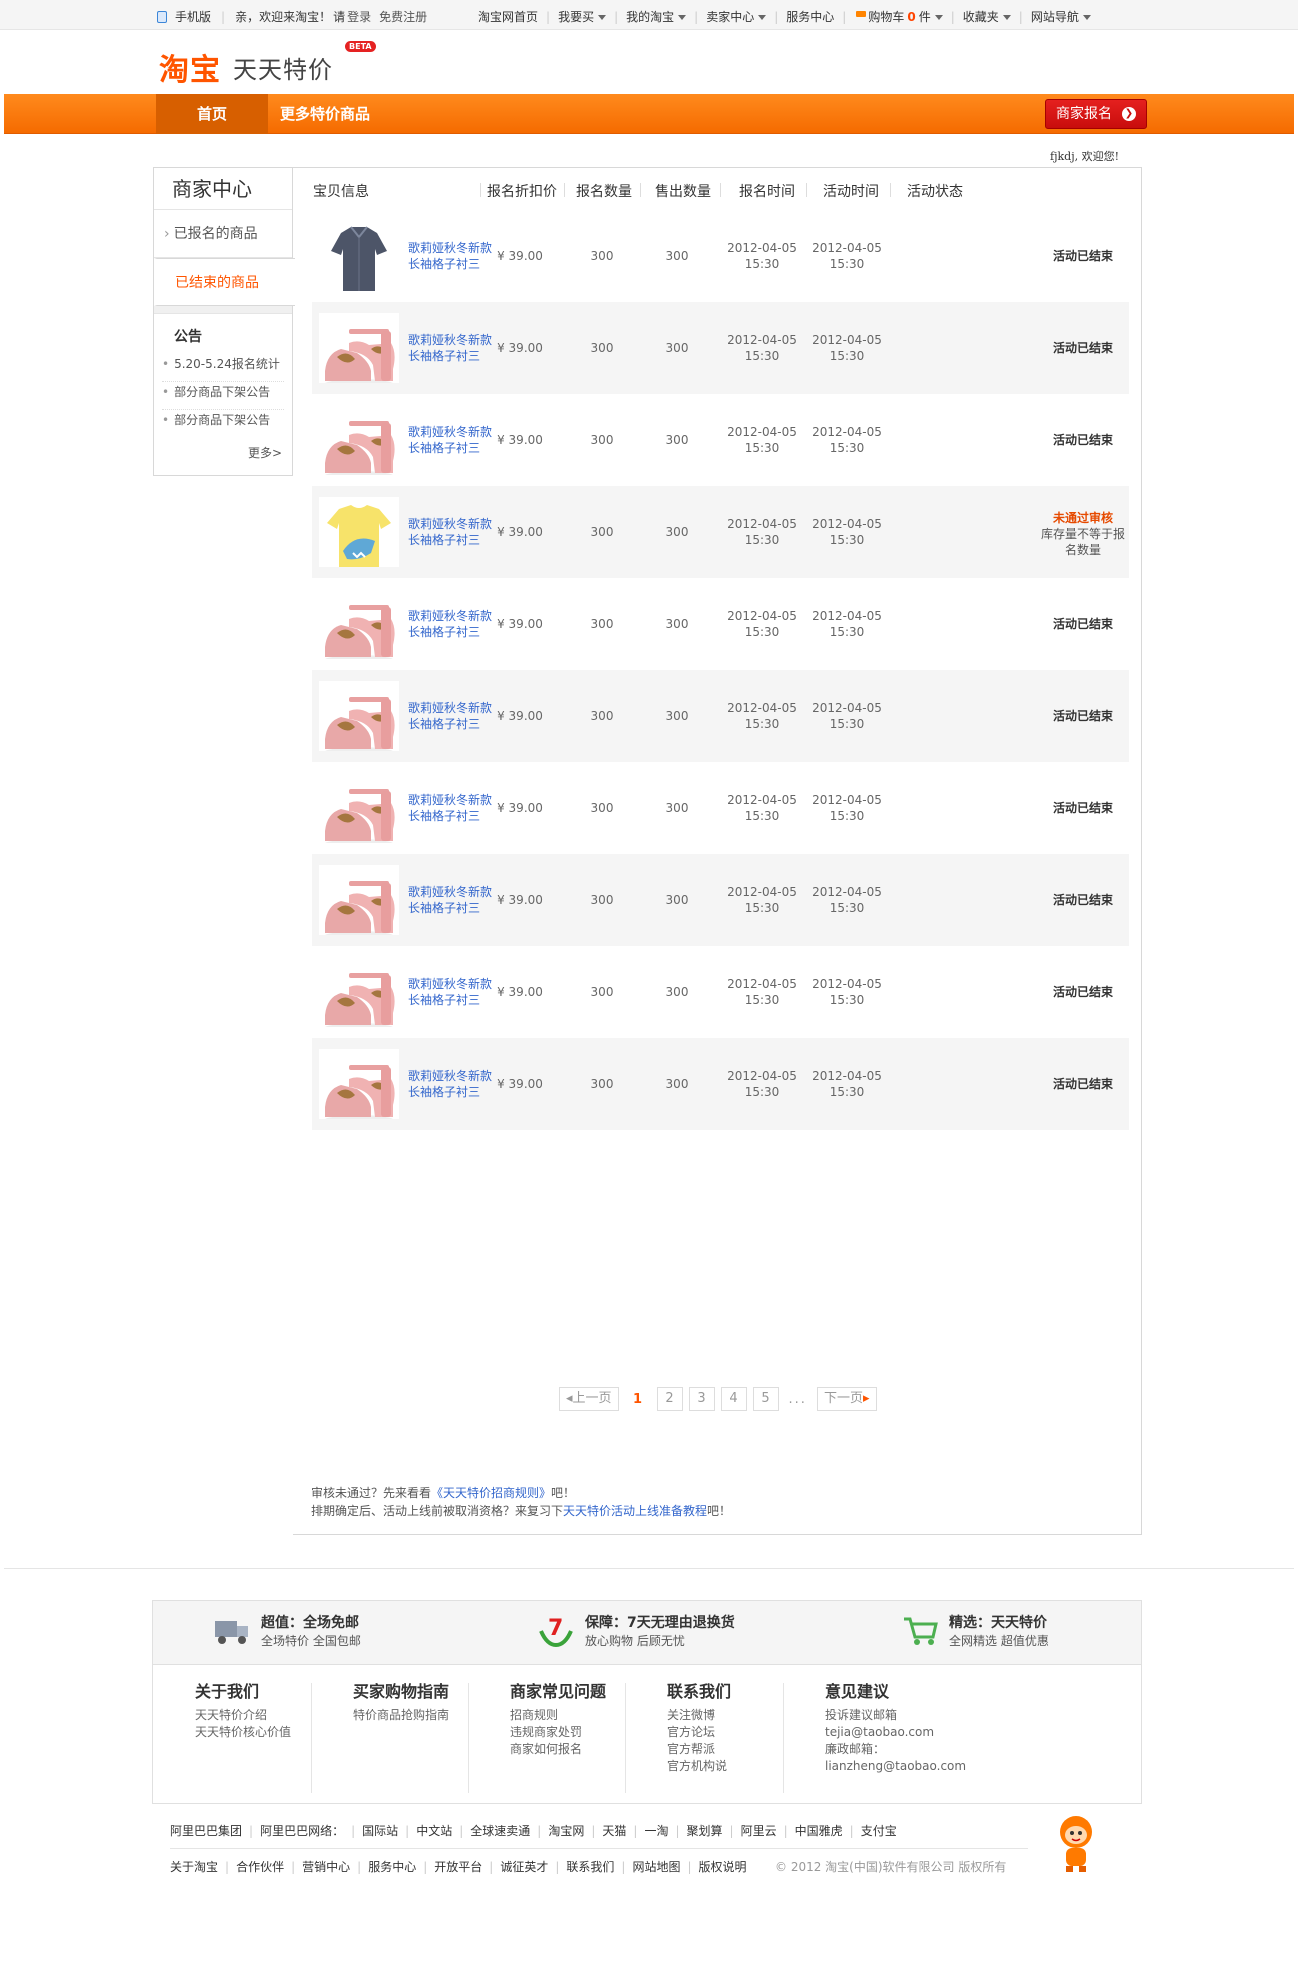 The height and width of the screenshot is (1962, 1298). I want to click on footer-link: 投诉建议邮箱, so click(900, 1715).